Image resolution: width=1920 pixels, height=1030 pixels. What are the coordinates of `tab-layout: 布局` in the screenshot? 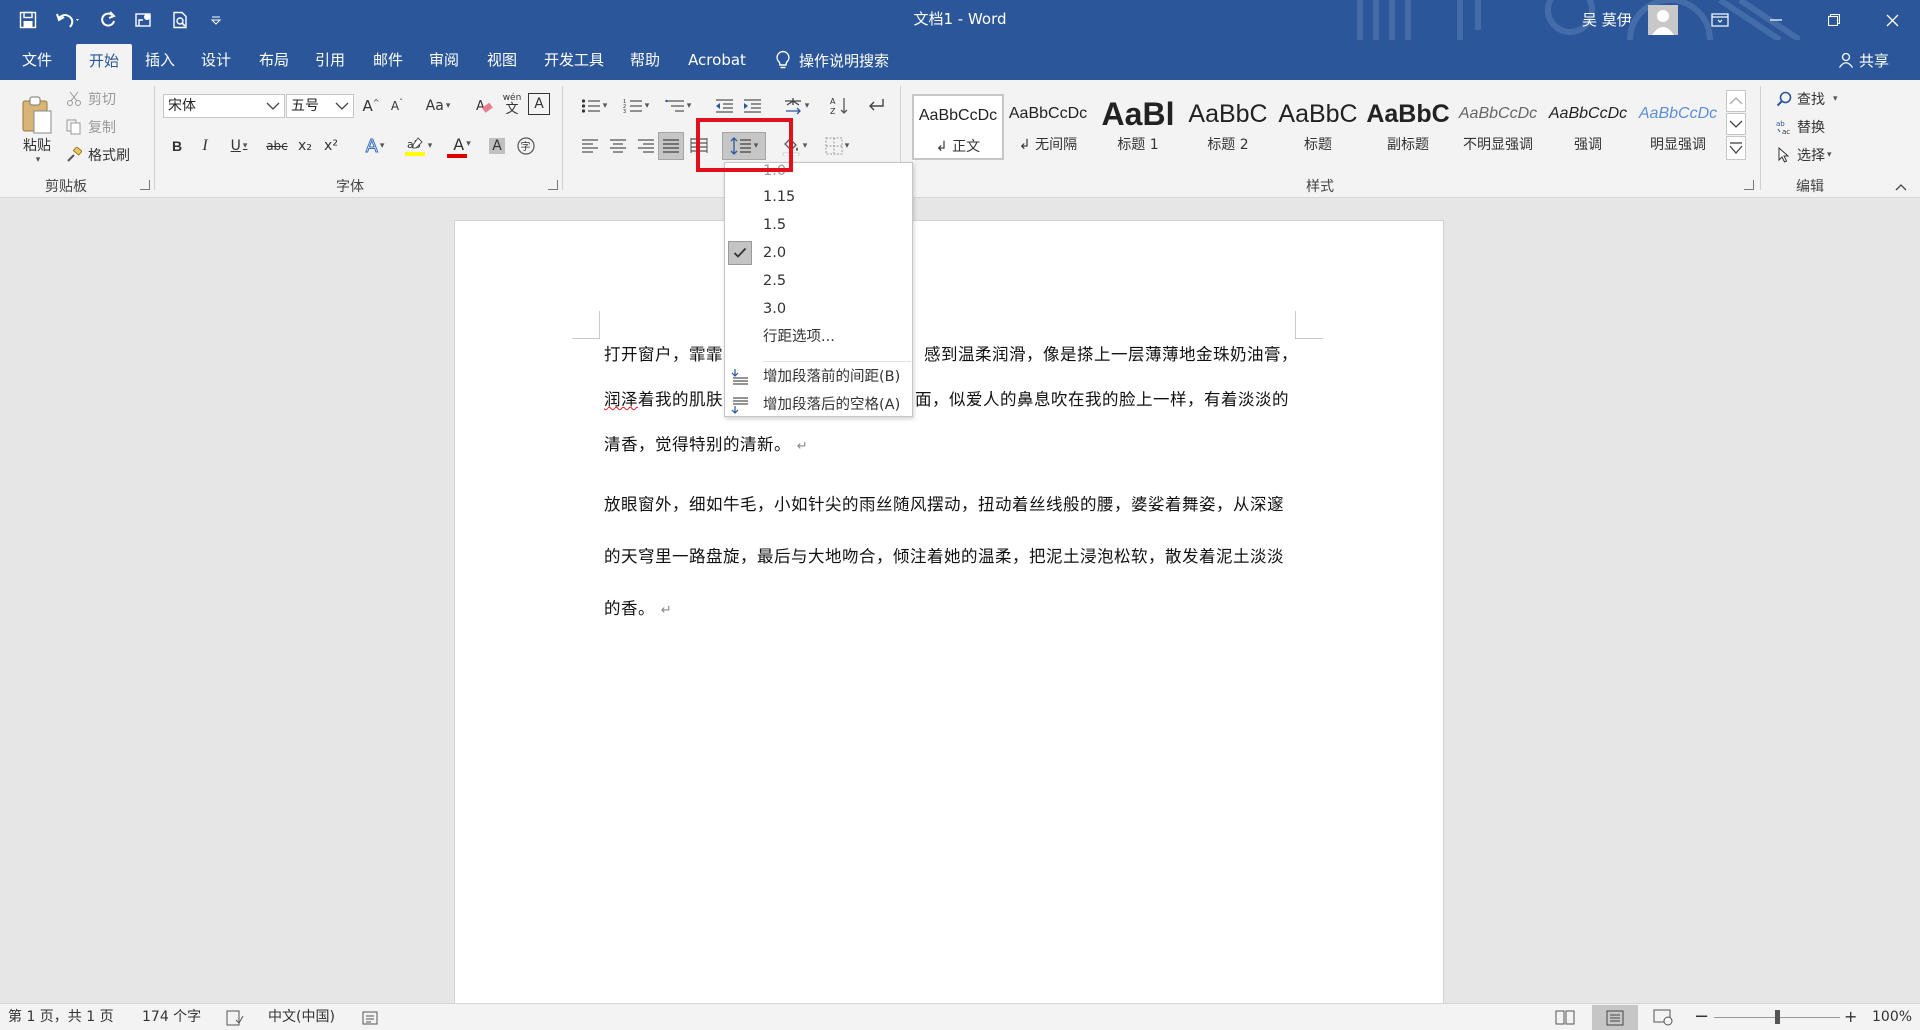 It's located at (274, 60).